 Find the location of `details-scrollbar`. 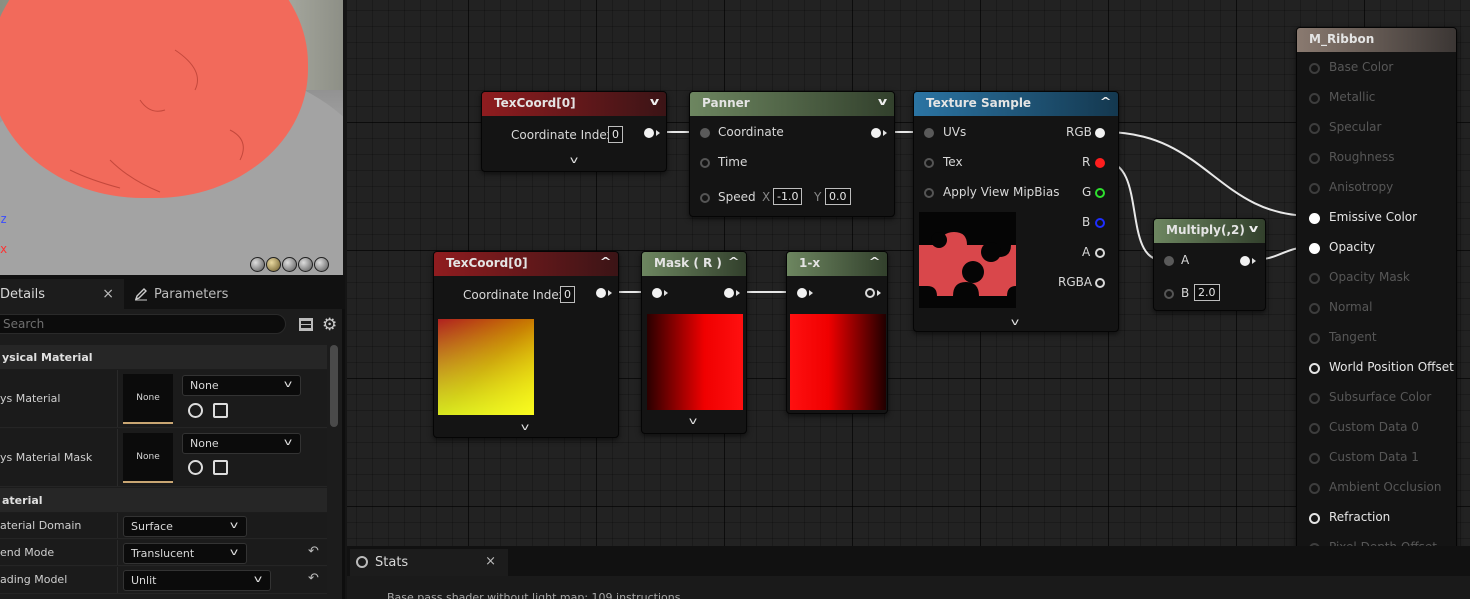

details-scrollbar is located at coordinates (334, 386).